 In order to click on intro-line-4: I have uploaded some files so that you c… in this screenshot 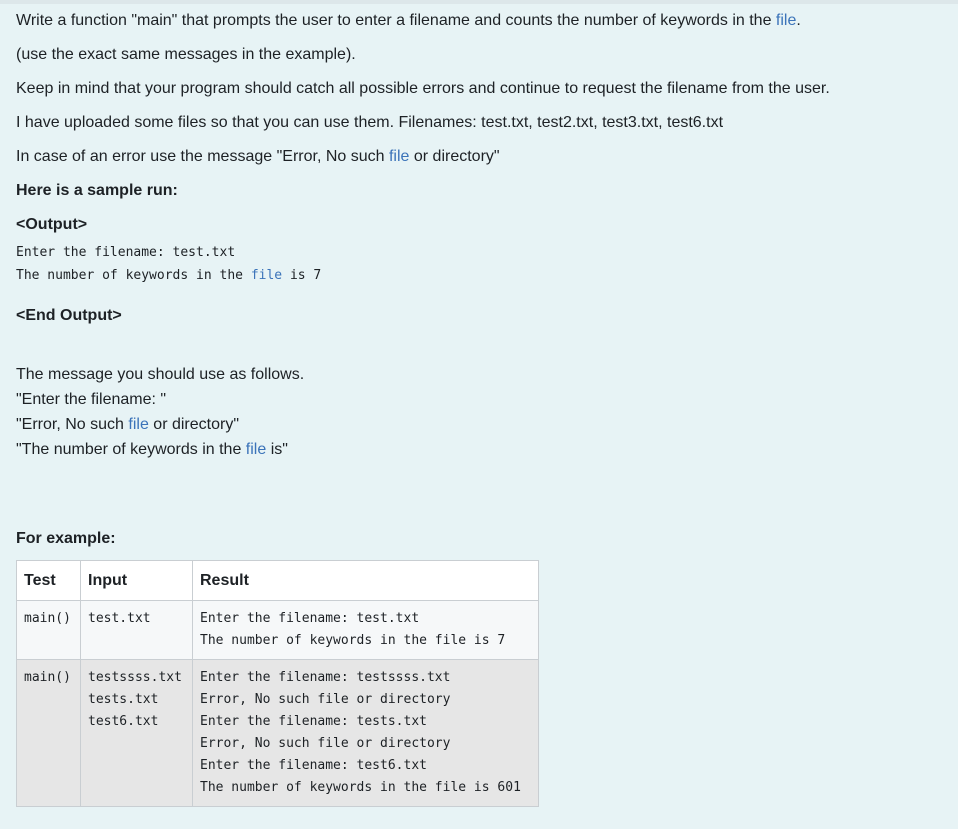, I will do `click(370, 122)`.